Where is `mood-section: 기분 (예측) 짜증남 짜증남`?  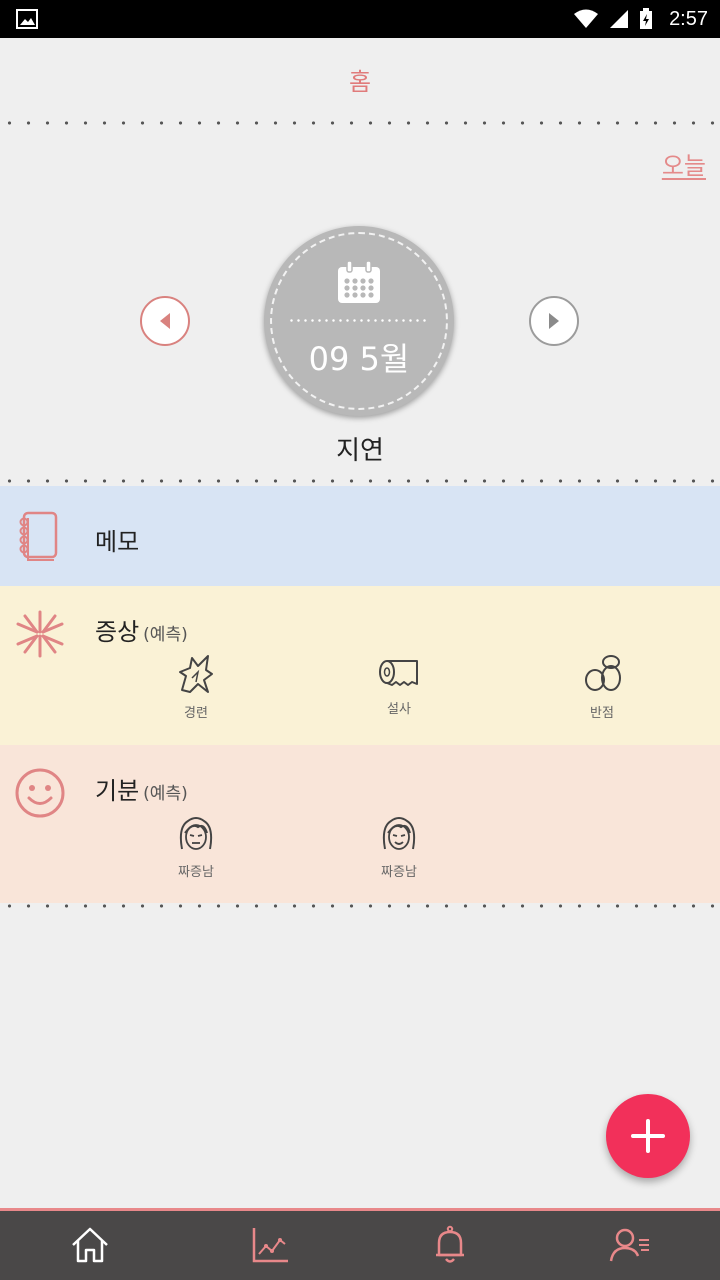
mood-section: 기분 (예측) 짜증남 짜증남 is located at coordinates (360, 824).